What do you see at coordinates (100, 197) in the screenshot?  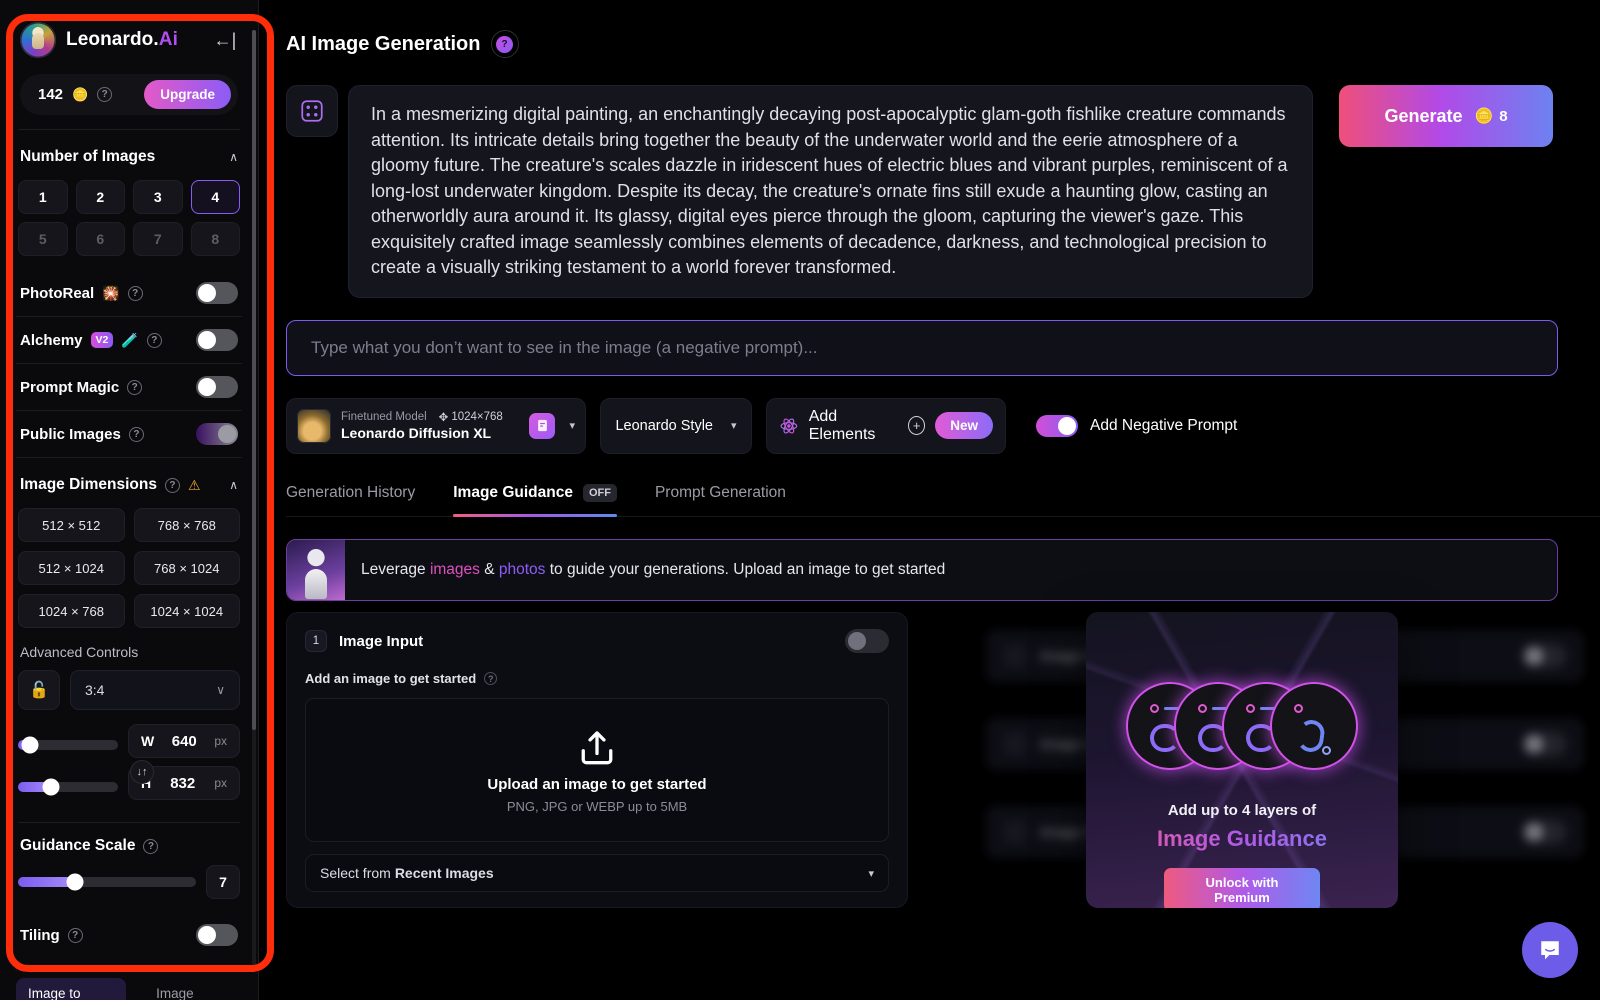 I see `num-images-option-2: 2` at bounding box center [100, 197].